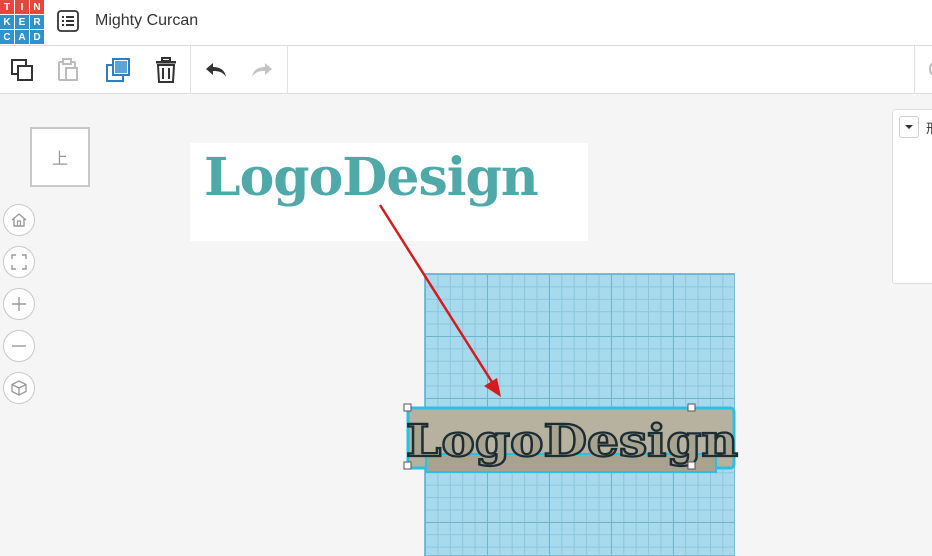 Image resolution: width=932 pixels, height=556 pixels. I want to click on duplicate-icon, so click(118, 70).